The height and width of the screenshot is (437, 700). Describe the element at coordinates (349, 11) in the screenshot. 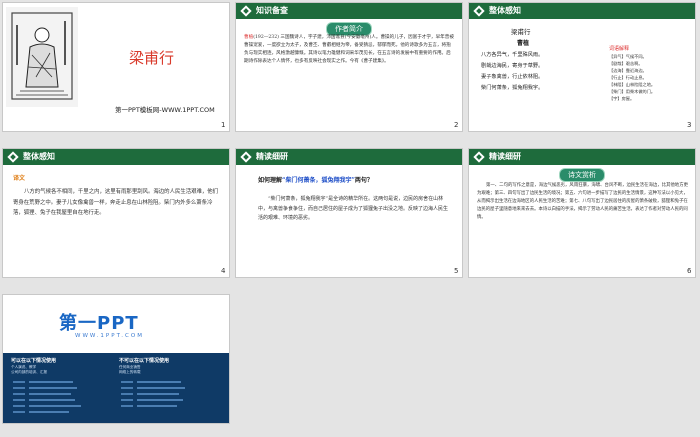

I see `section-header: 知识备查` at that location.